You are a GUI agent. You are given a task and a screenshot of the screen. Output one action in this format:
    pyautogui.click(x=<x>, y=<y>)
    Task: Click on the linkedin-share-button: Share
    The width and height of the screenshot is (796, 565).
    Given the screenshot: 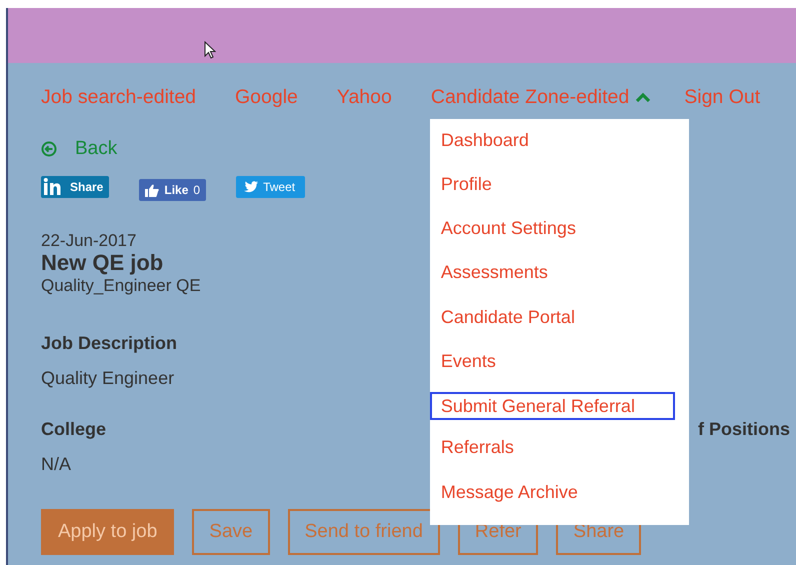 What is the action you would take?
    pyautogui.click(x=75, y=187)
    